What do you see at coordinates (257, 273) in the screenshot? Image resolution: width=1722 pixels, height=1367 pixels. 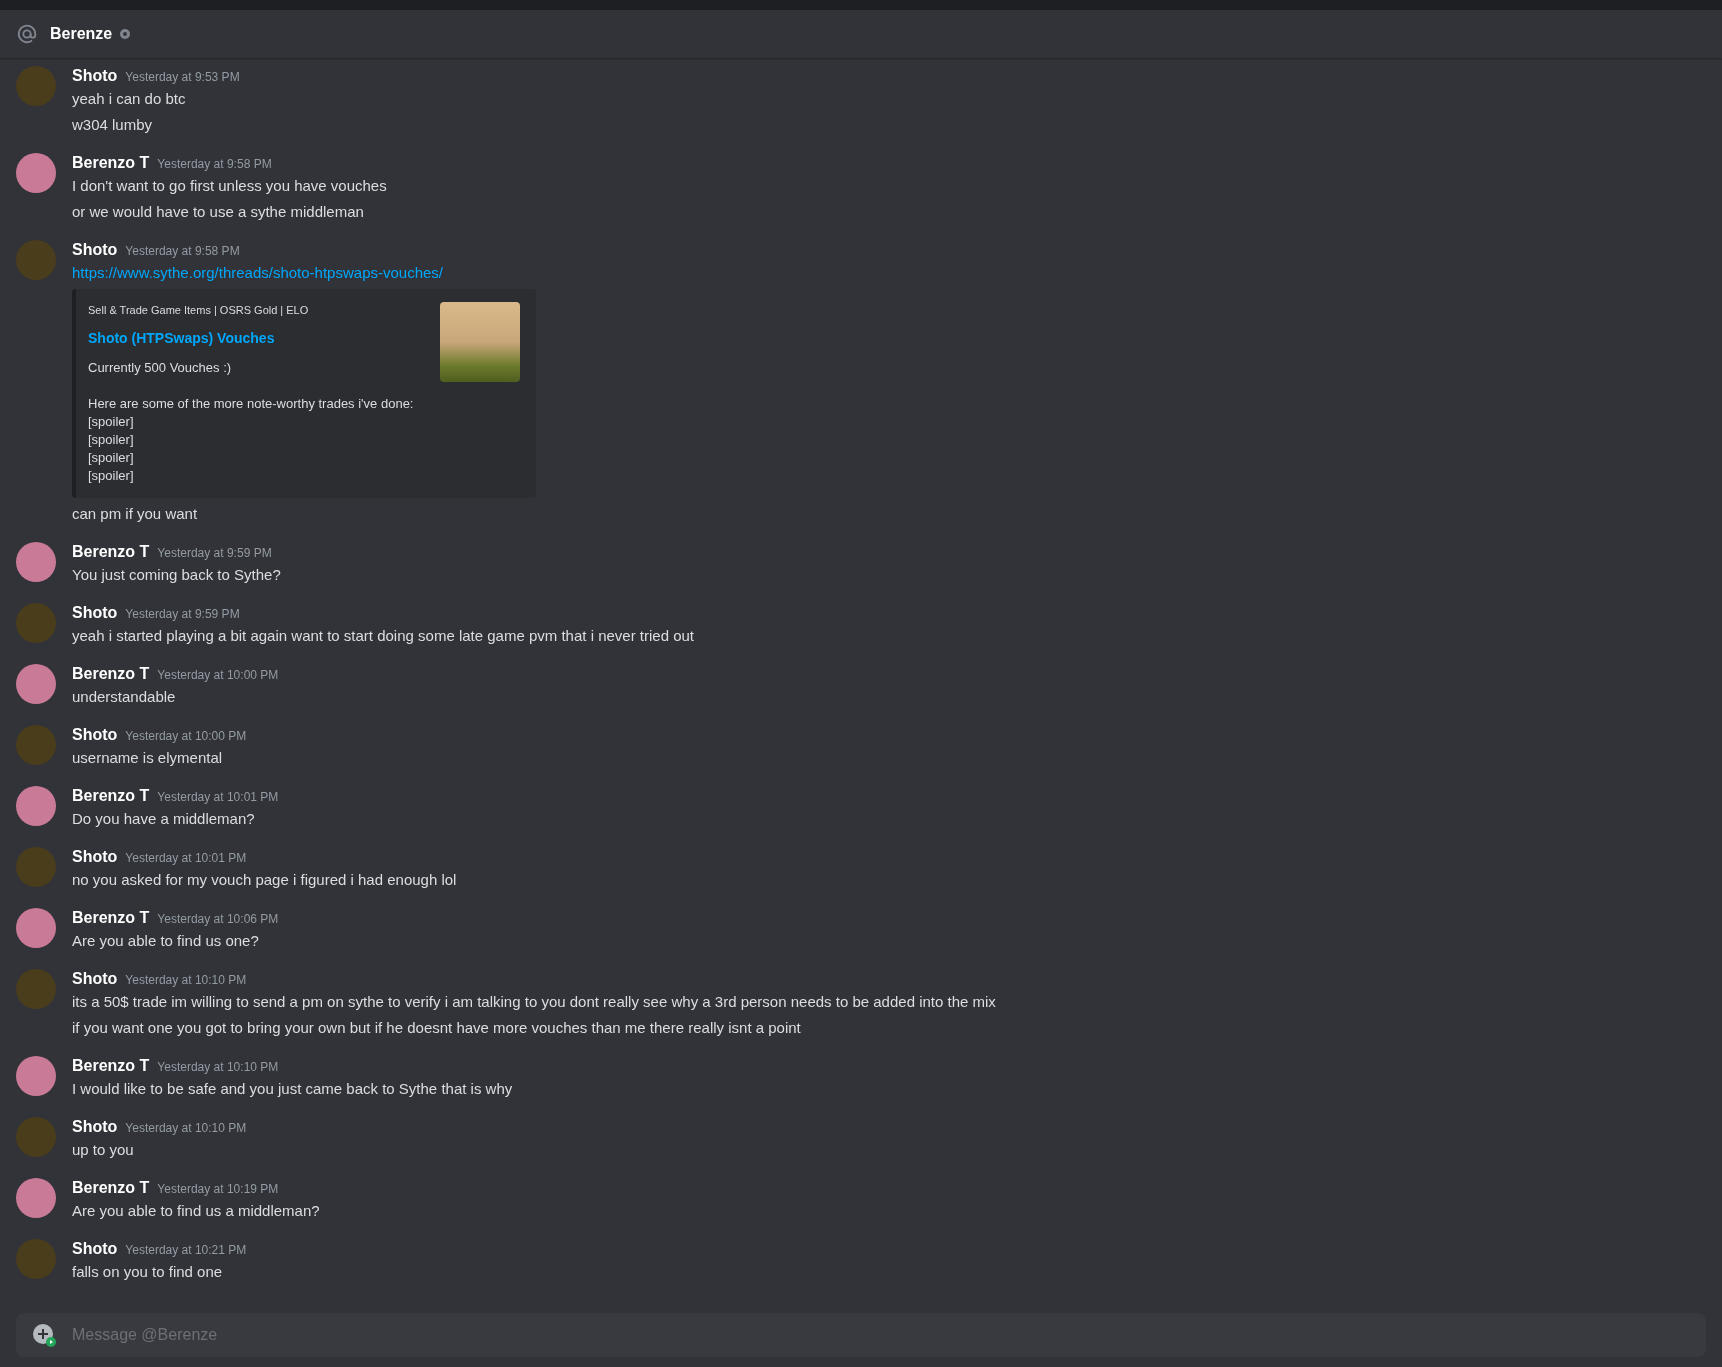 I see `message-link: https://www.sythe.org/threads/shoto-htpswaps-vouches/` at bounding box center [257, 273].